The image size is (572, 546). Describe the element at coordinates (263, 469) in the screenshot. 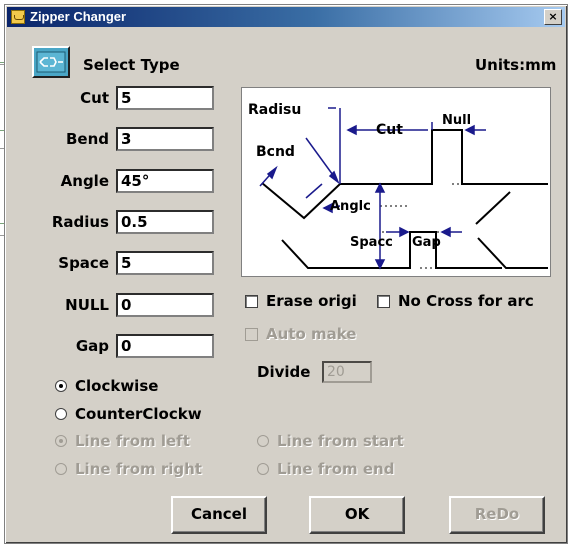

I see `line-from-end-dot` at that location.